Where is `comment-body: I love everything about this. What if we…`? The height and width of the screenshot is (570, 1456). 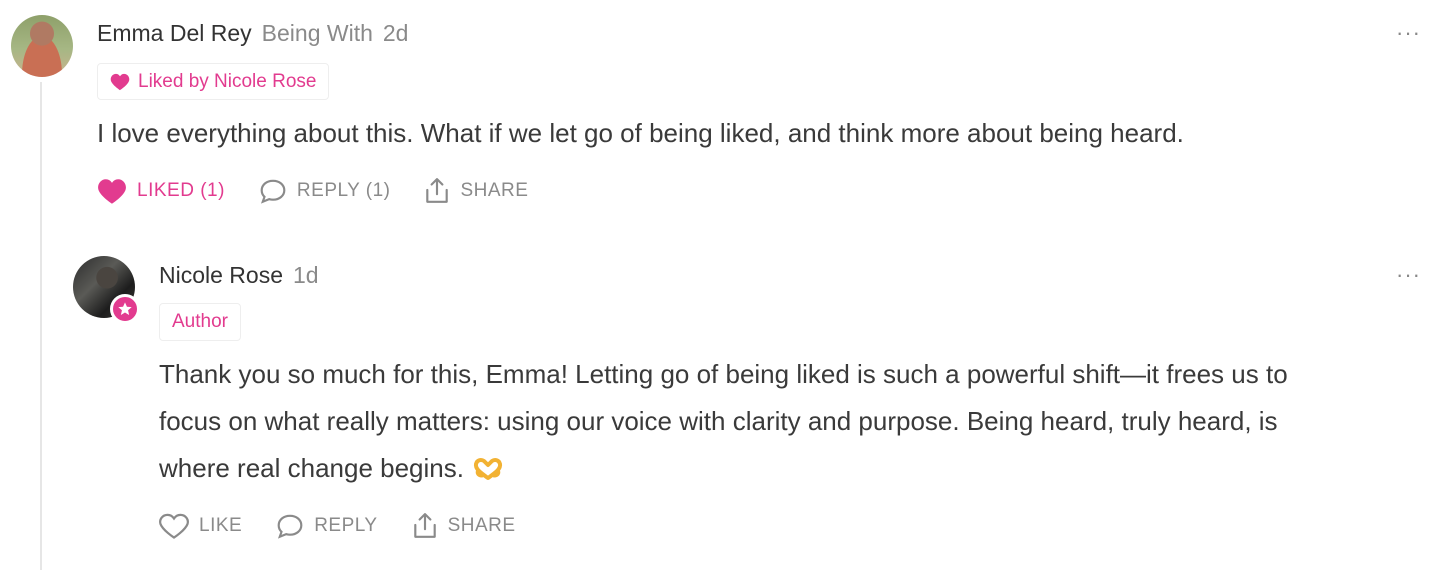
comment-body: I love everything about this. What if we… is located at coordinates (640, 133).